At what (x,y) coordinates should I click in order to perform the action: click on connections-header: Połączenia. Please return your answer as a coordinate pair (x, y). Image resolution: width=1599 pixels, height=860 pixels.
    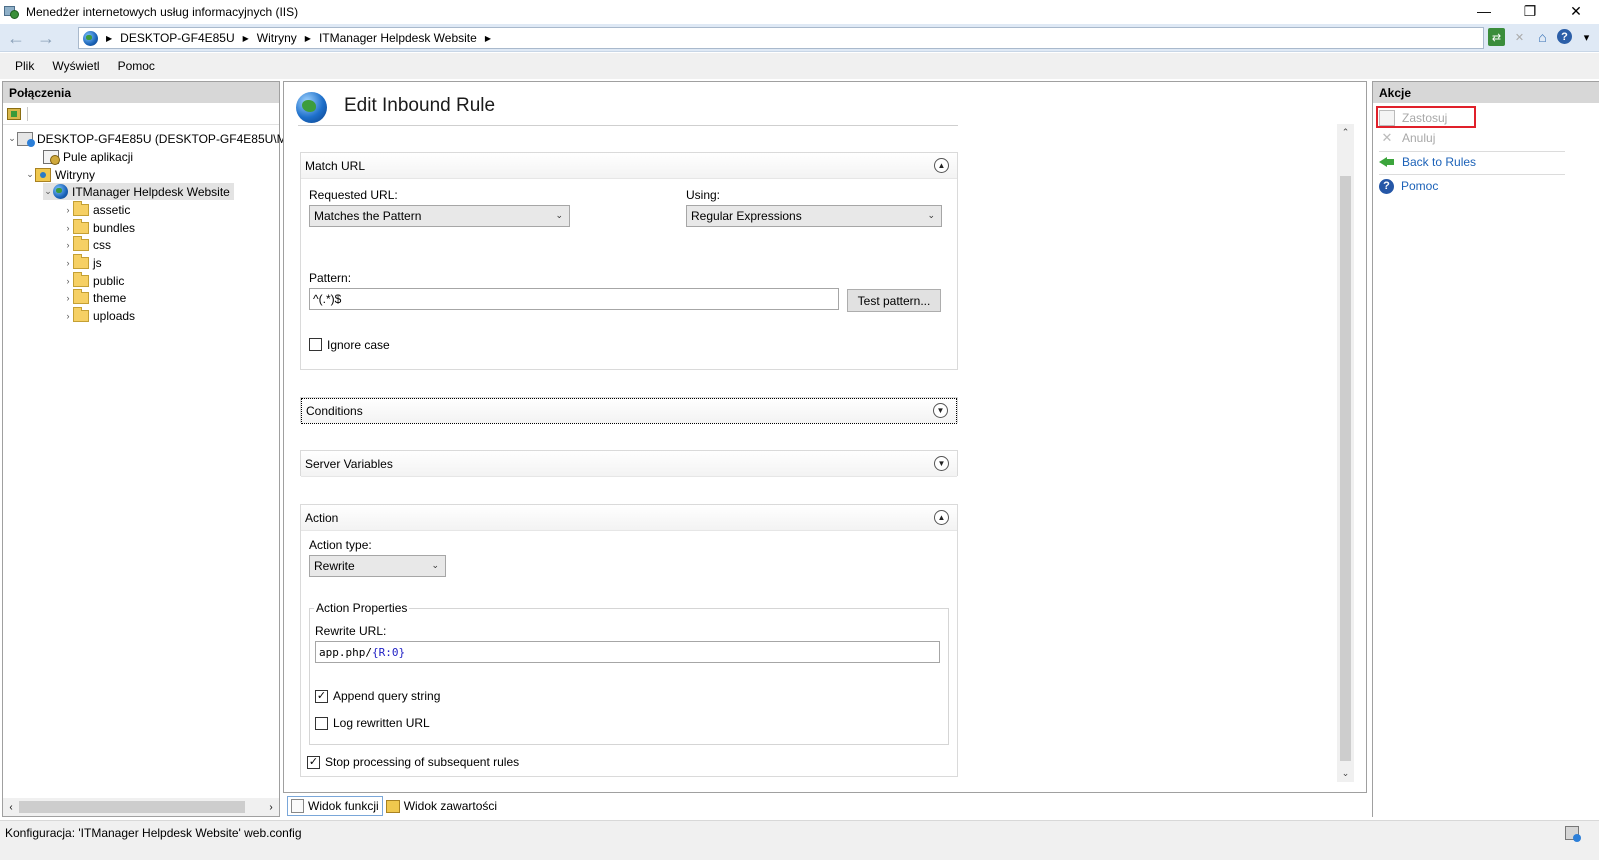
    Looking at the image, I should click on (141, 92).